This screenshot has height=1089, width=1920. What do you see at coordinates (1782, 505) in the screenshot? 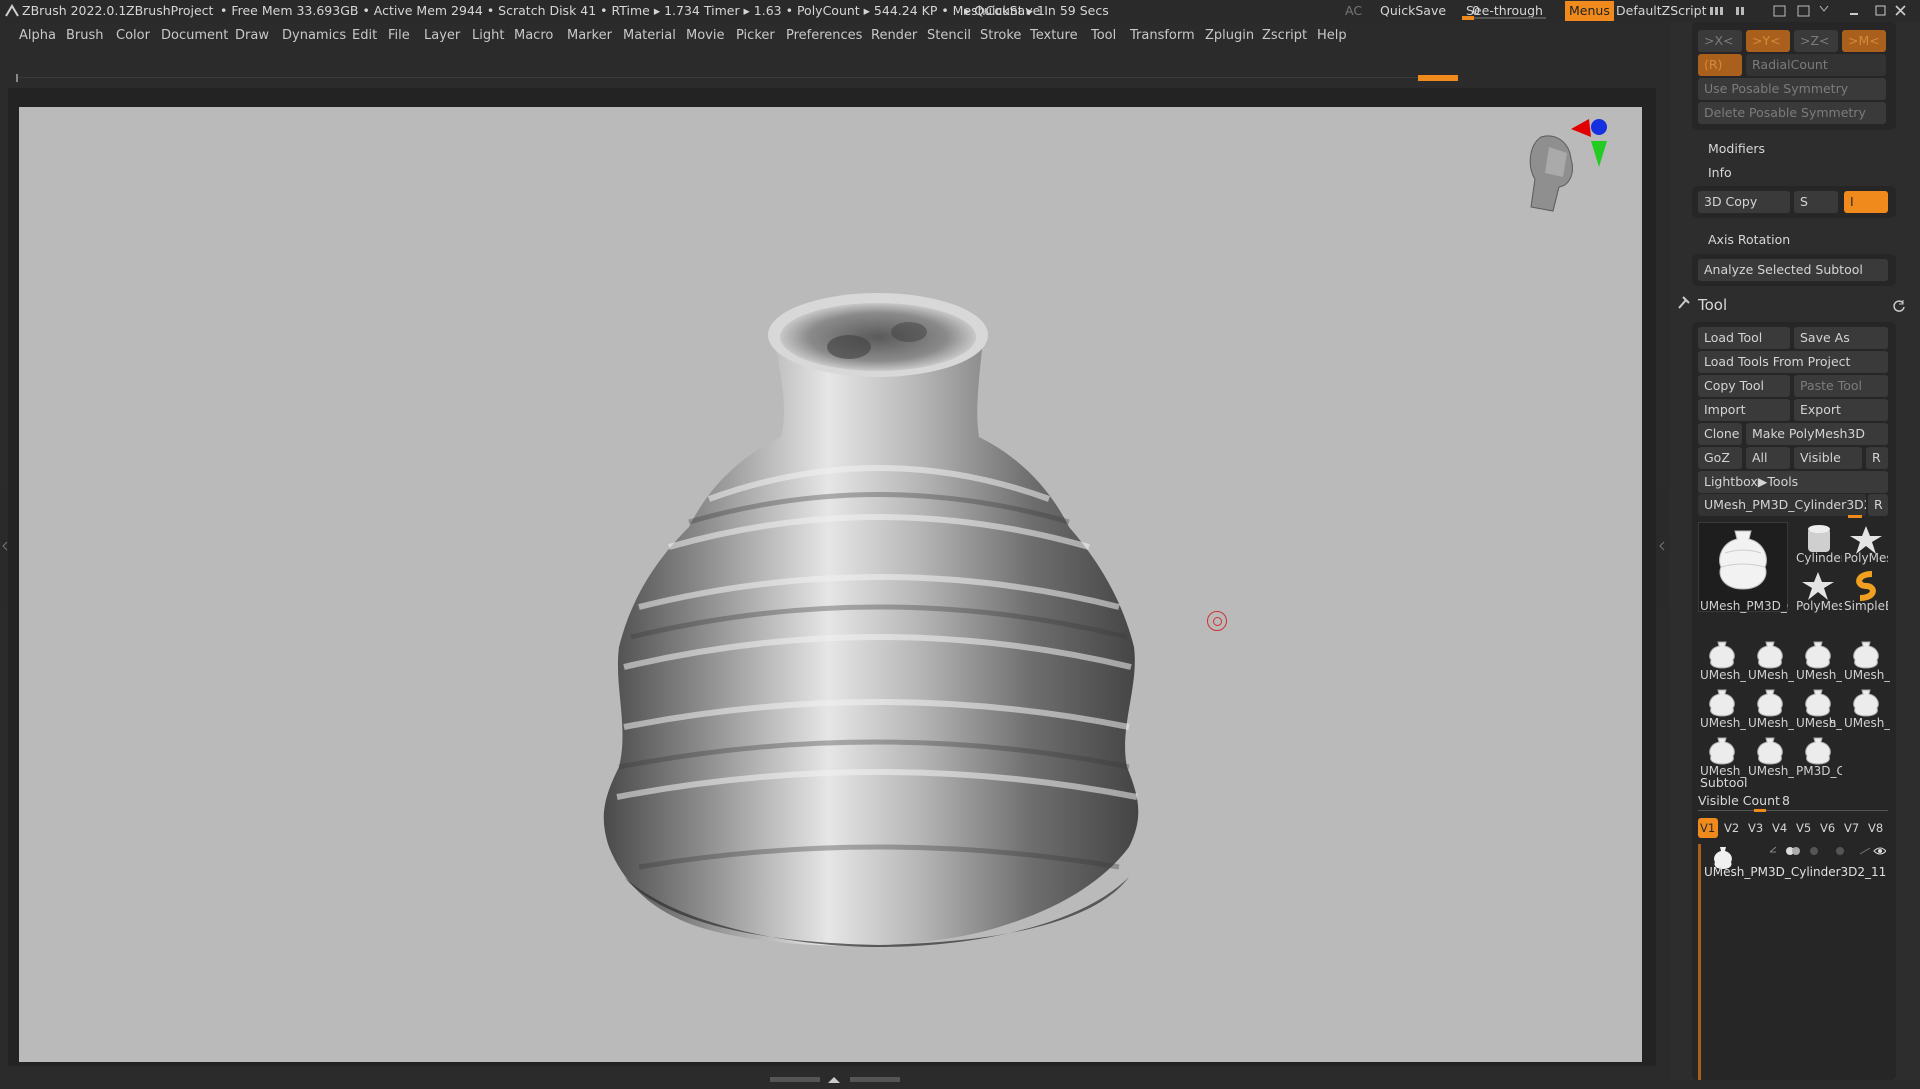
I see `current-tool-slider: UMesh_PM3D_Cylinder3D2_1` at bounding box center [1782, 505].